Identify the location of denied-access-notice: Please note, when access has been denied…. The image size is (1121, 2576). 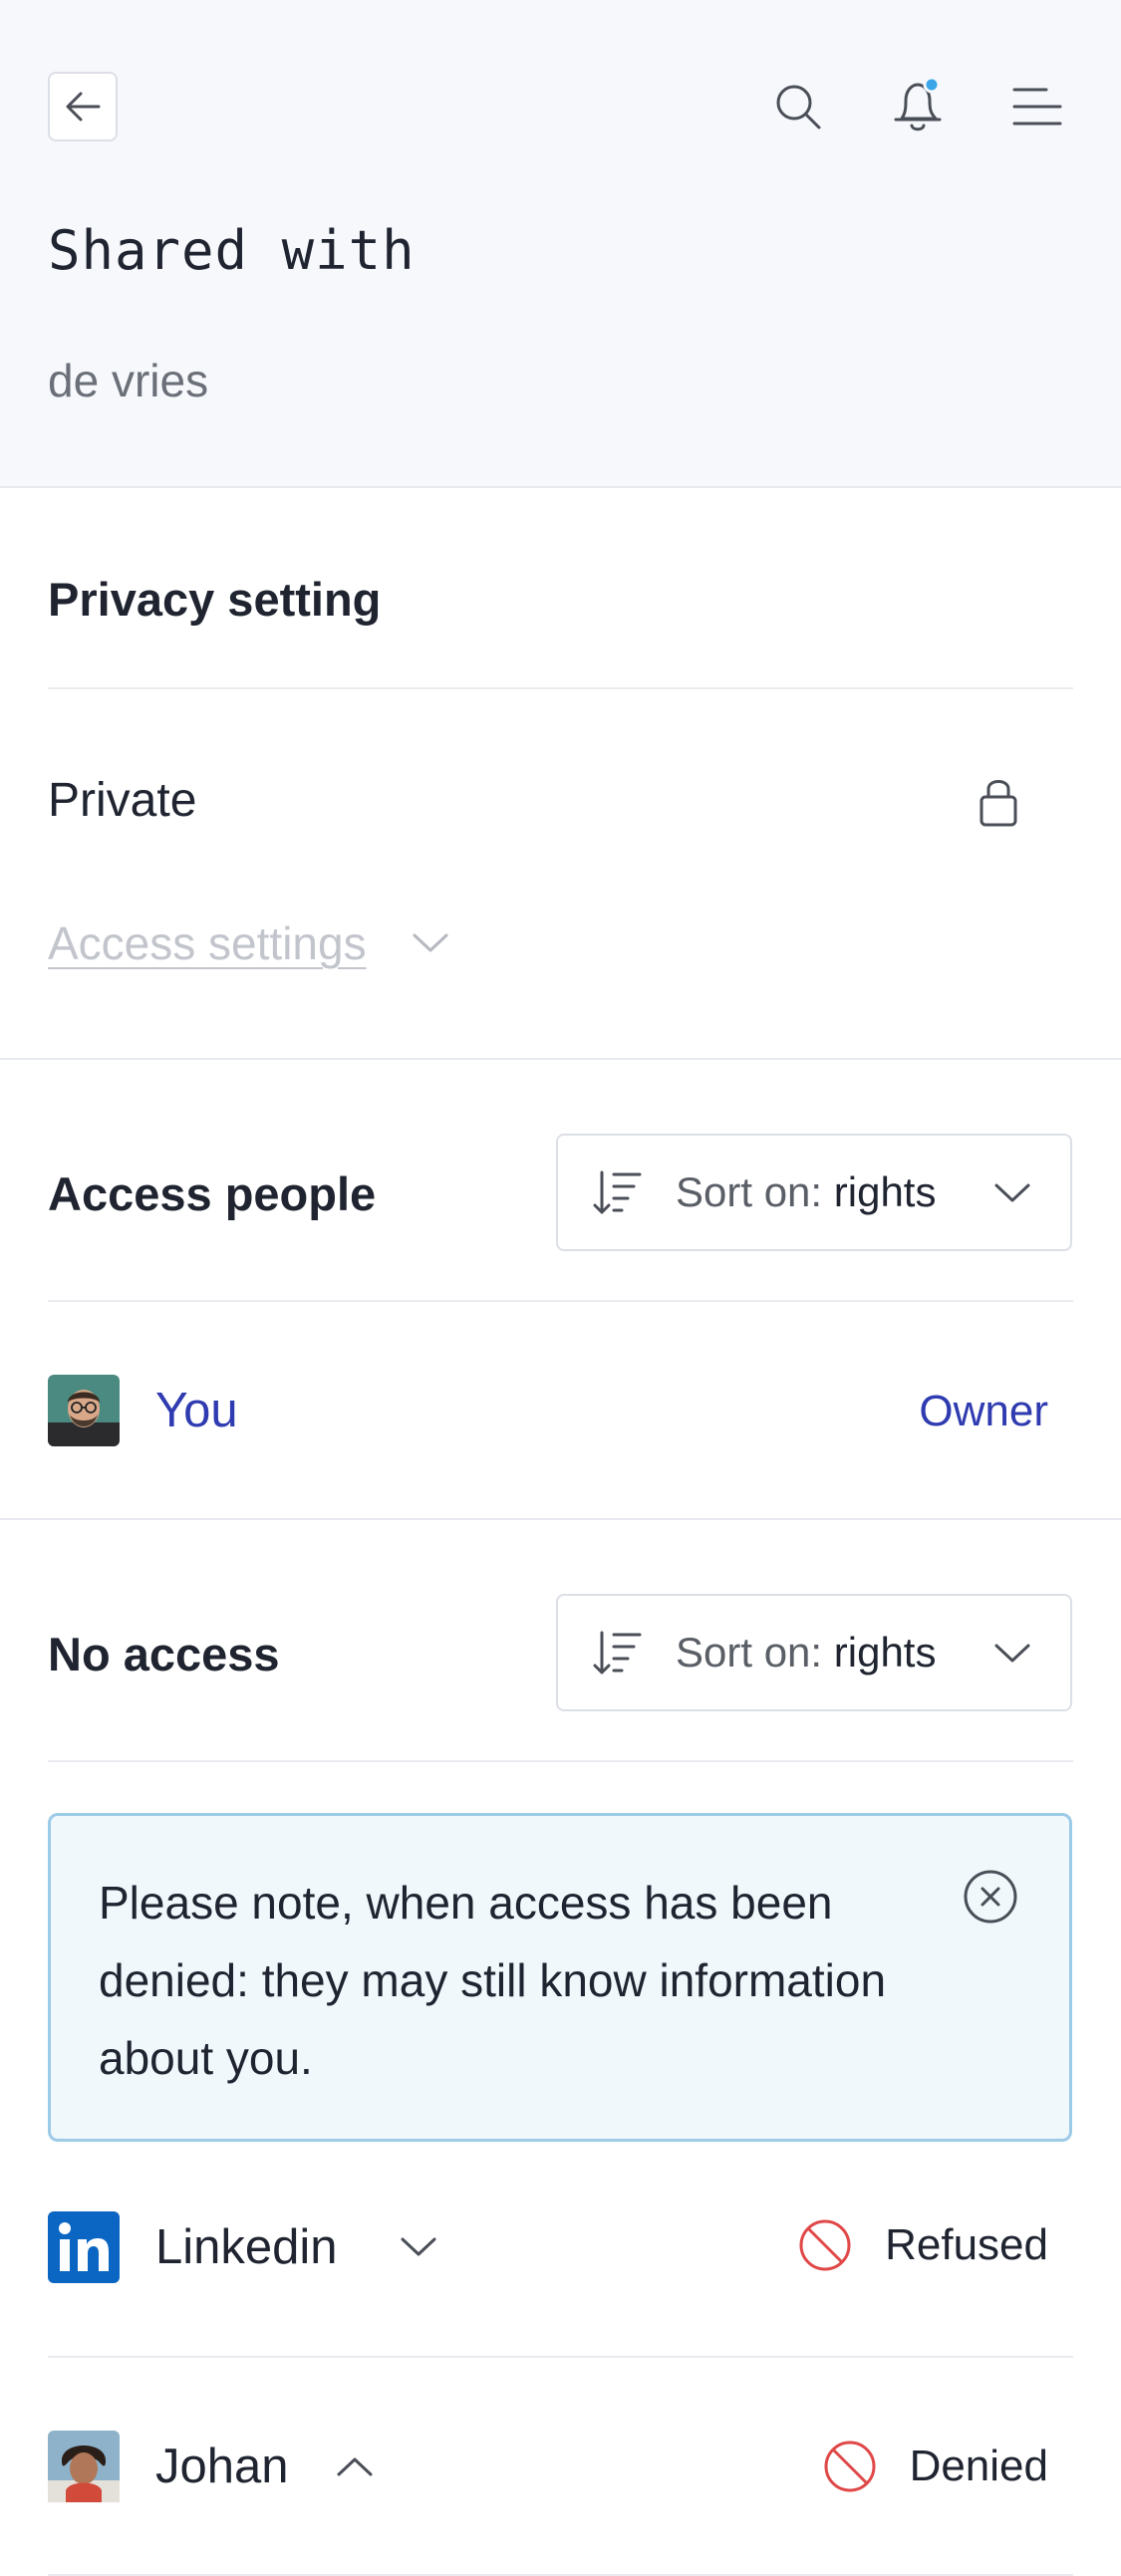
(560, 1977).